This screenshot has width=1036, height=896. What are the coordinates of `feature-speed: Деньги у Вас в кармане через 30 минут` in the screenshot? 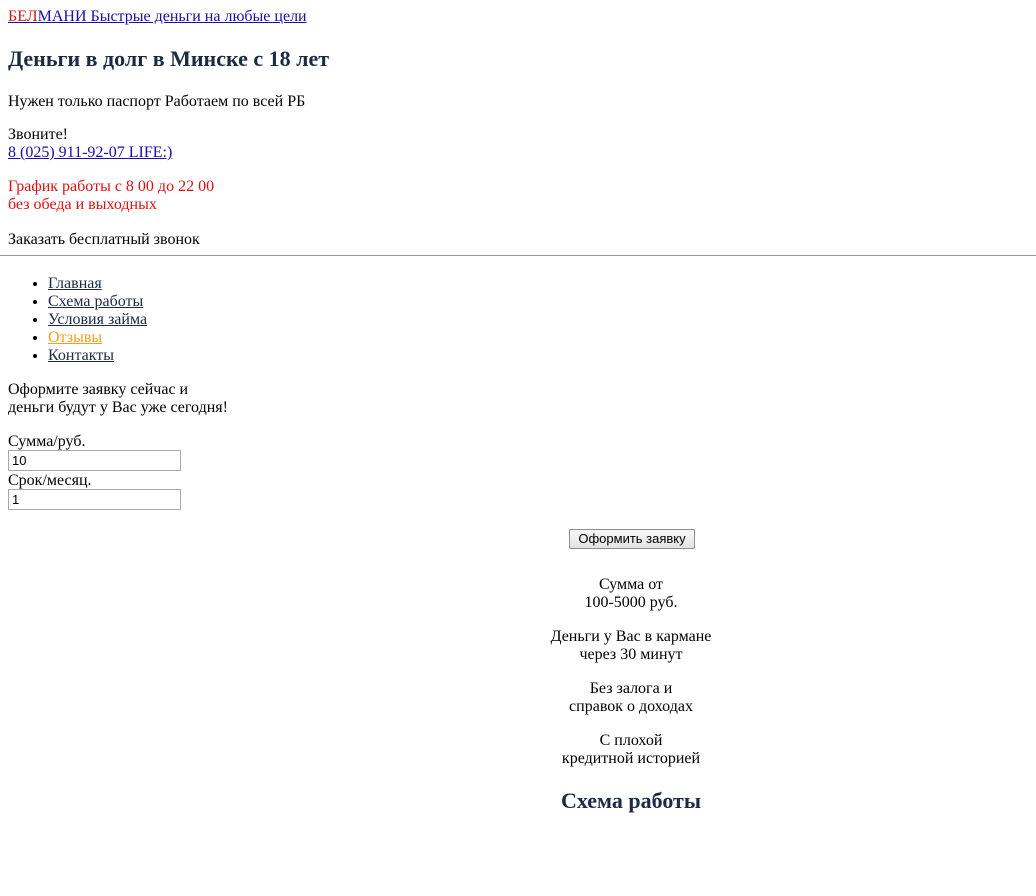 It's located at (631, 646).